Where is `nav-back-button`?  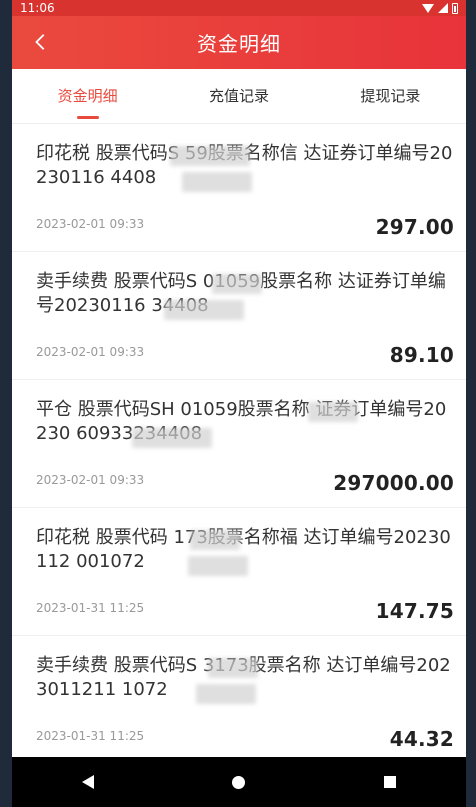 nav-back-button is located at coordinates (88, 782).